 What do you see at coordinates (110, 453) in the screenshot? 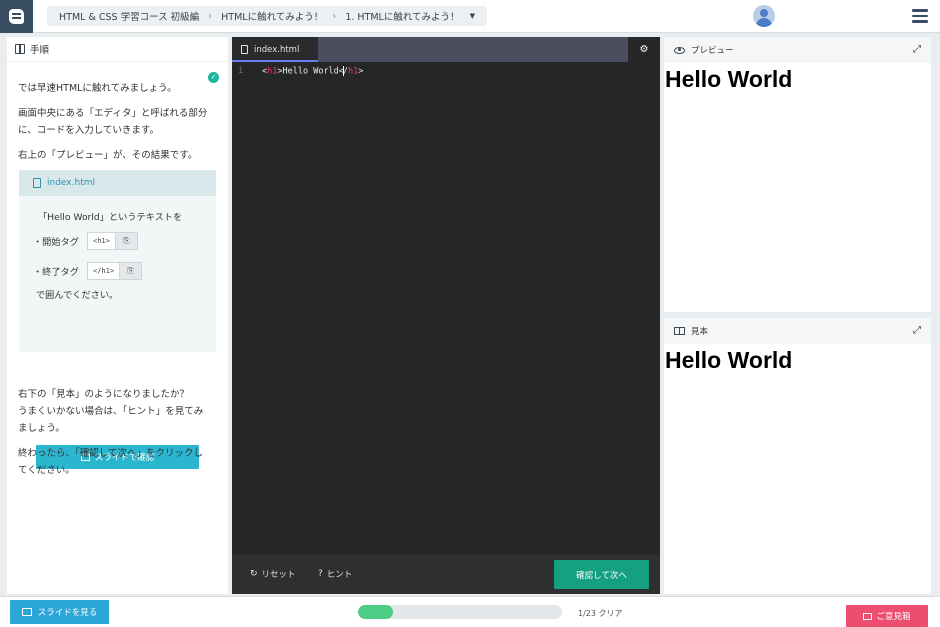
I see `instruction-text: 終わったら、「確認して次へ」をクリックし` at bounding box center [110, 453].